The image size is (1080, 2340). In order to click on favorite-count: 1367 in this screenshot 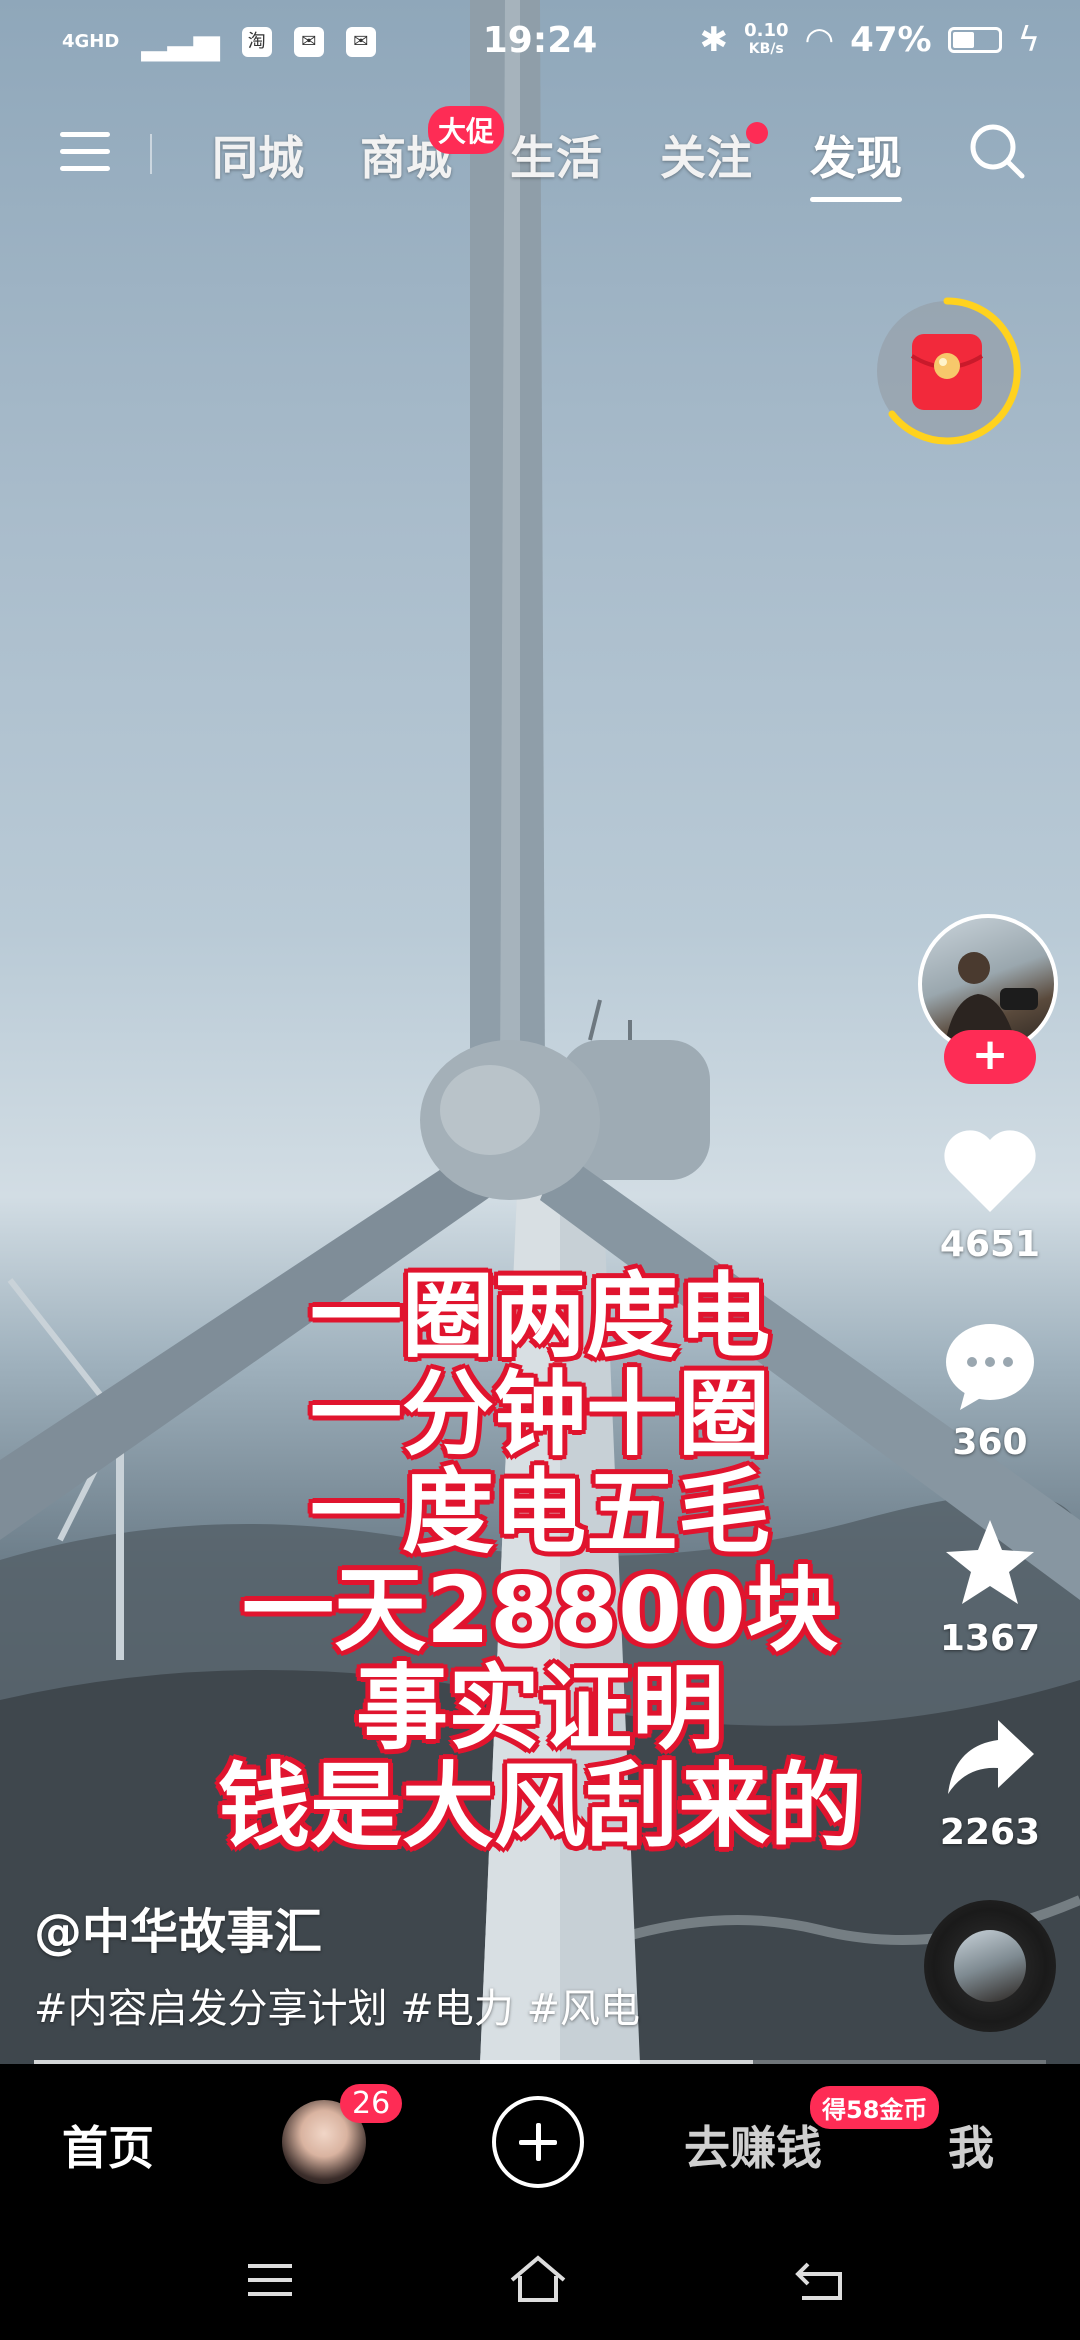, I will do `click(990, 1638)`.